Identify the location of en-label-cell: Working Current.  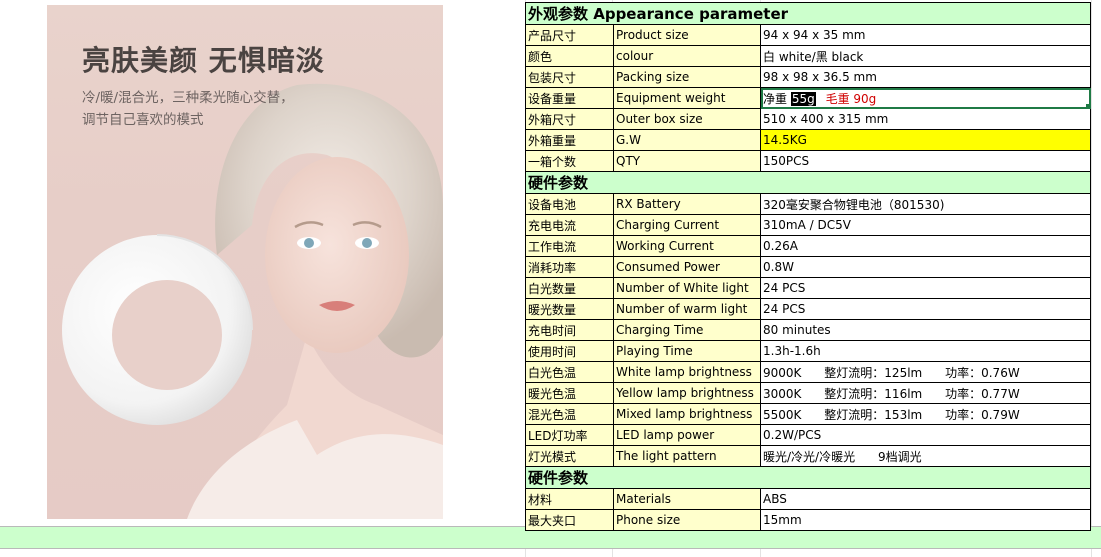
(687, 246).